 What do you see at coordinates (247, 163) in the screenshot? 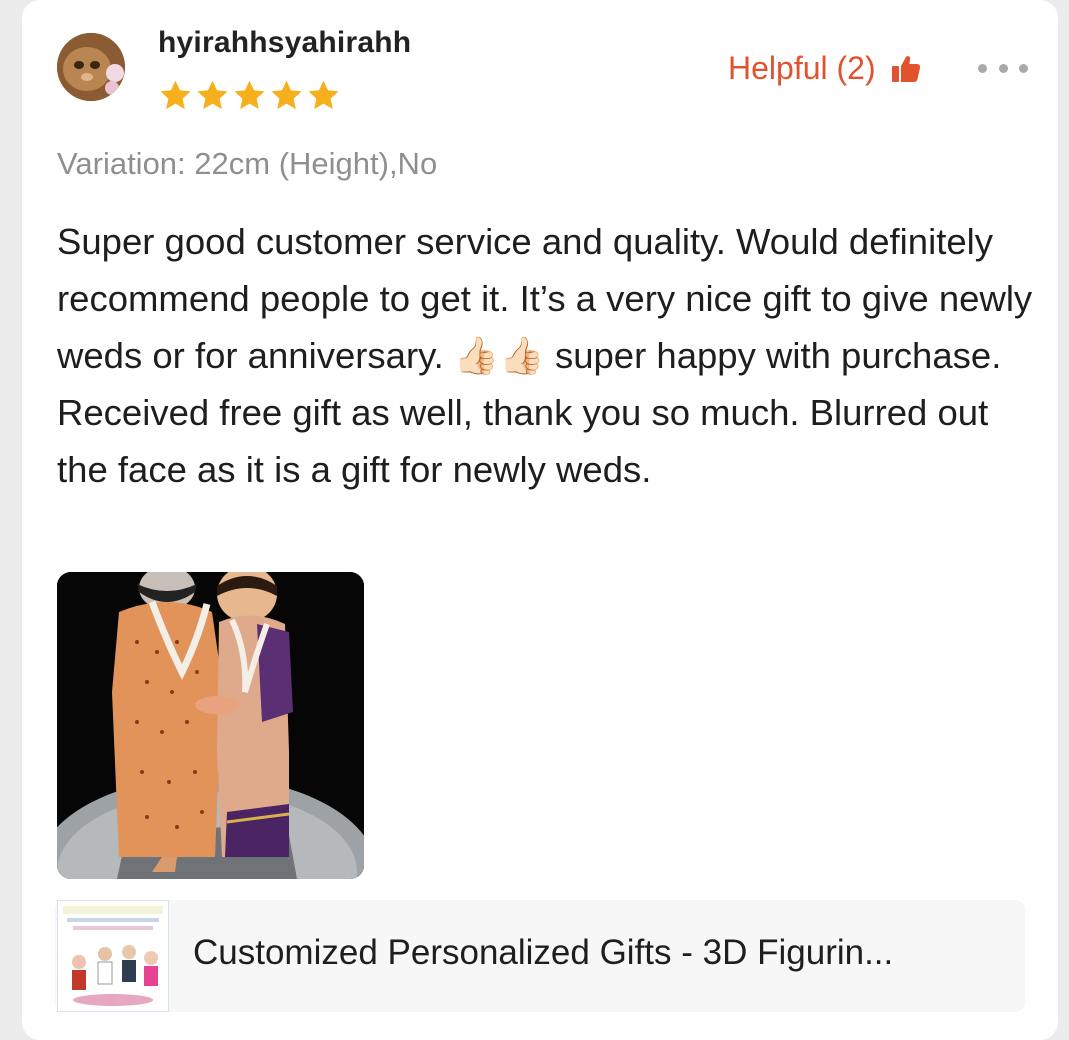
I see `variation-text: Variation: 22cm (Height),No` at bounding box center [247, 163].